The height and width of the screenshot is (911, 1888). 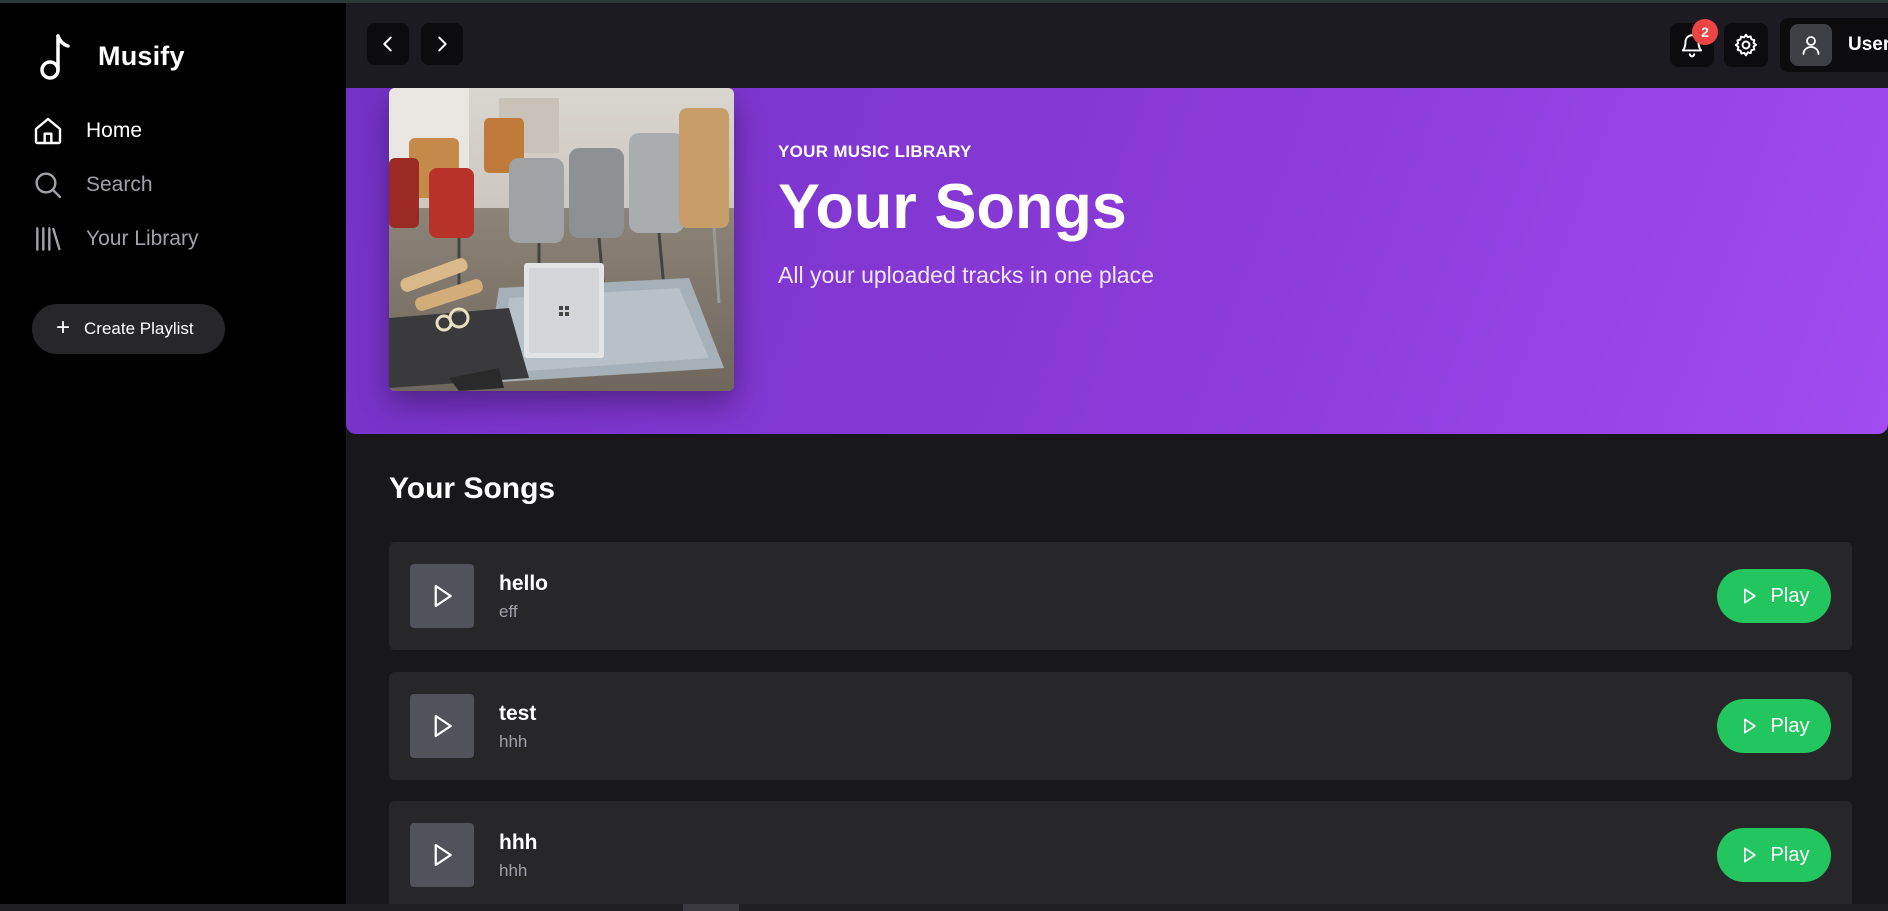 What do you see at coordinates (518, 842) in the screenshot?
I see `song-title: hhh` at bounding box center [518, 842].